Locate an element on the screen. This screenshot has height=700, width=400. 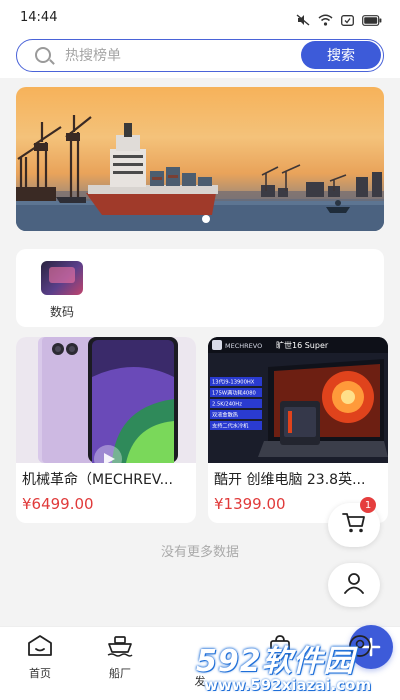
category-panel: 数码 is located at coordinates (200, 288).